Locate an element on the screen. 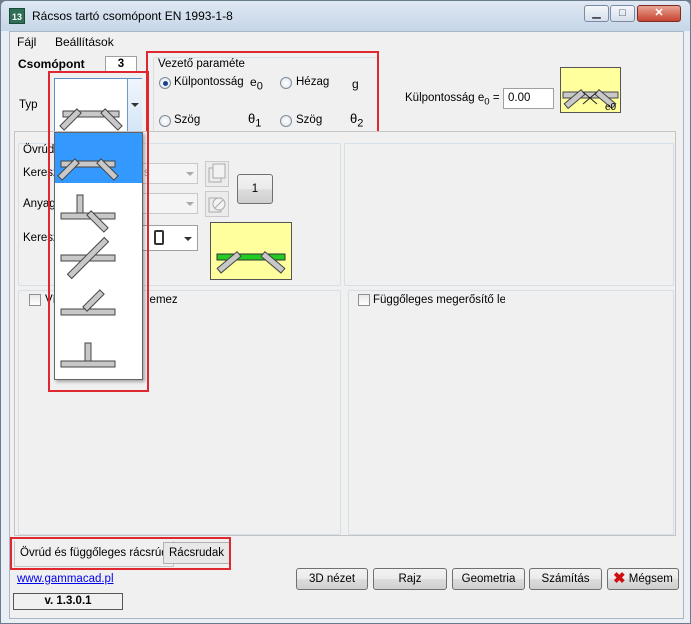  rectangular-hollow-section-icon is located at coordinates (159, 237).